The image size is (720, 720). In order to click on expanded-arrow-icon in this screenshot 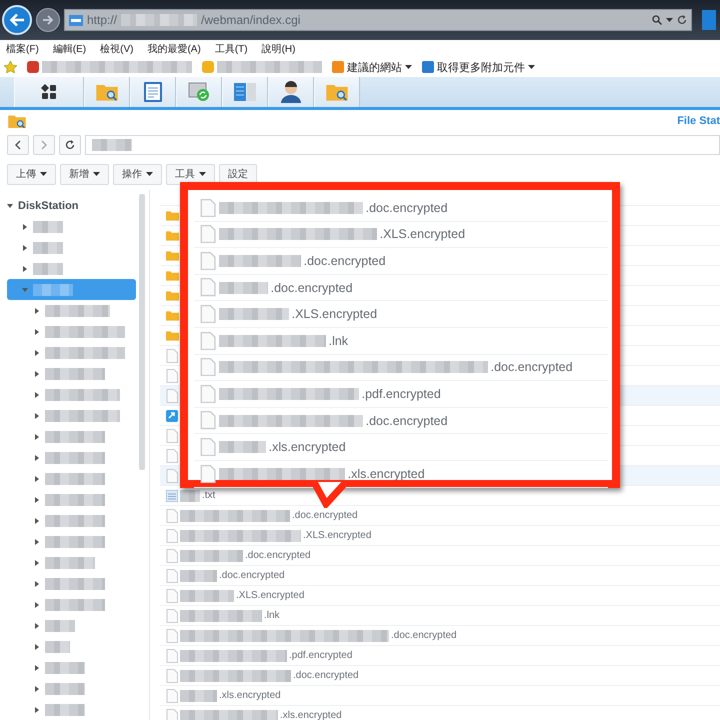, I will do `click(10, 205)`.